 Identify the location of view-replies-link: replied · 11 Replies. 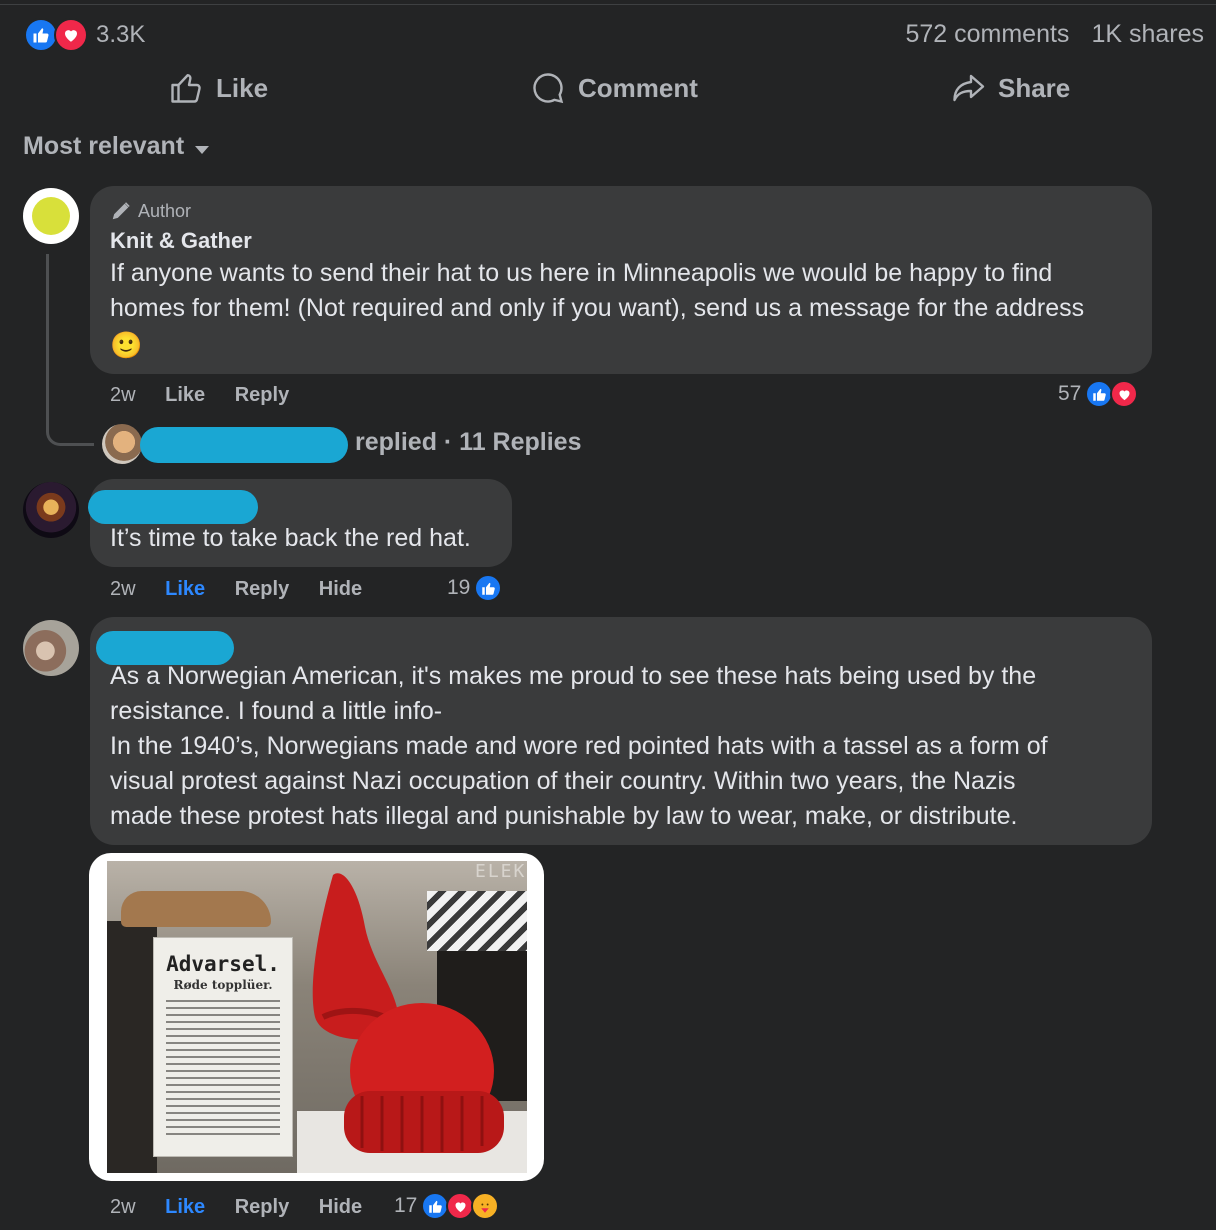
(468, 442).